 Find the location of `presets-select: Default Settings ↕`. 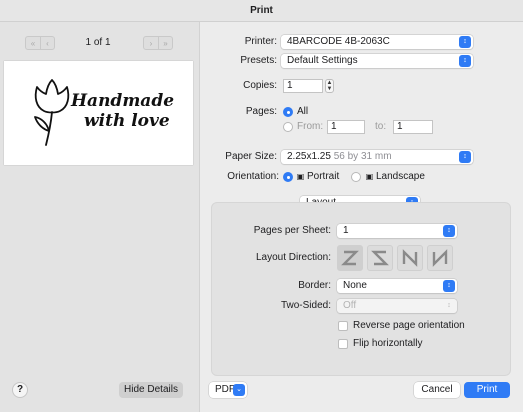

presets-select: Default Settings ↕ is located at coordinates (377, 61).